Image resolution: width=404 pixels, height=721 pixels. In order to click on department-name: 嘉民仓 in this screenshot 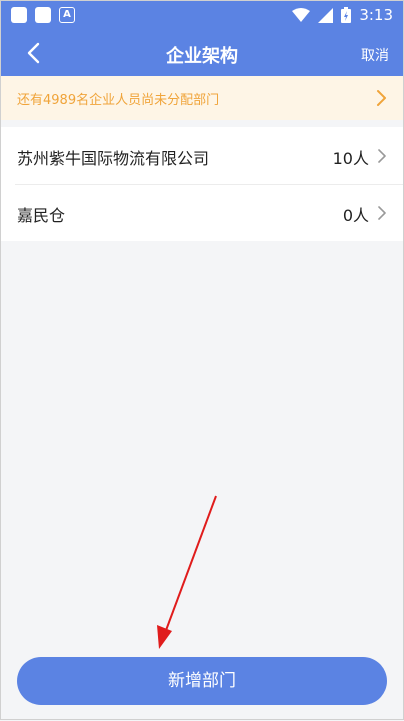, I will do `click(41, 215)`.